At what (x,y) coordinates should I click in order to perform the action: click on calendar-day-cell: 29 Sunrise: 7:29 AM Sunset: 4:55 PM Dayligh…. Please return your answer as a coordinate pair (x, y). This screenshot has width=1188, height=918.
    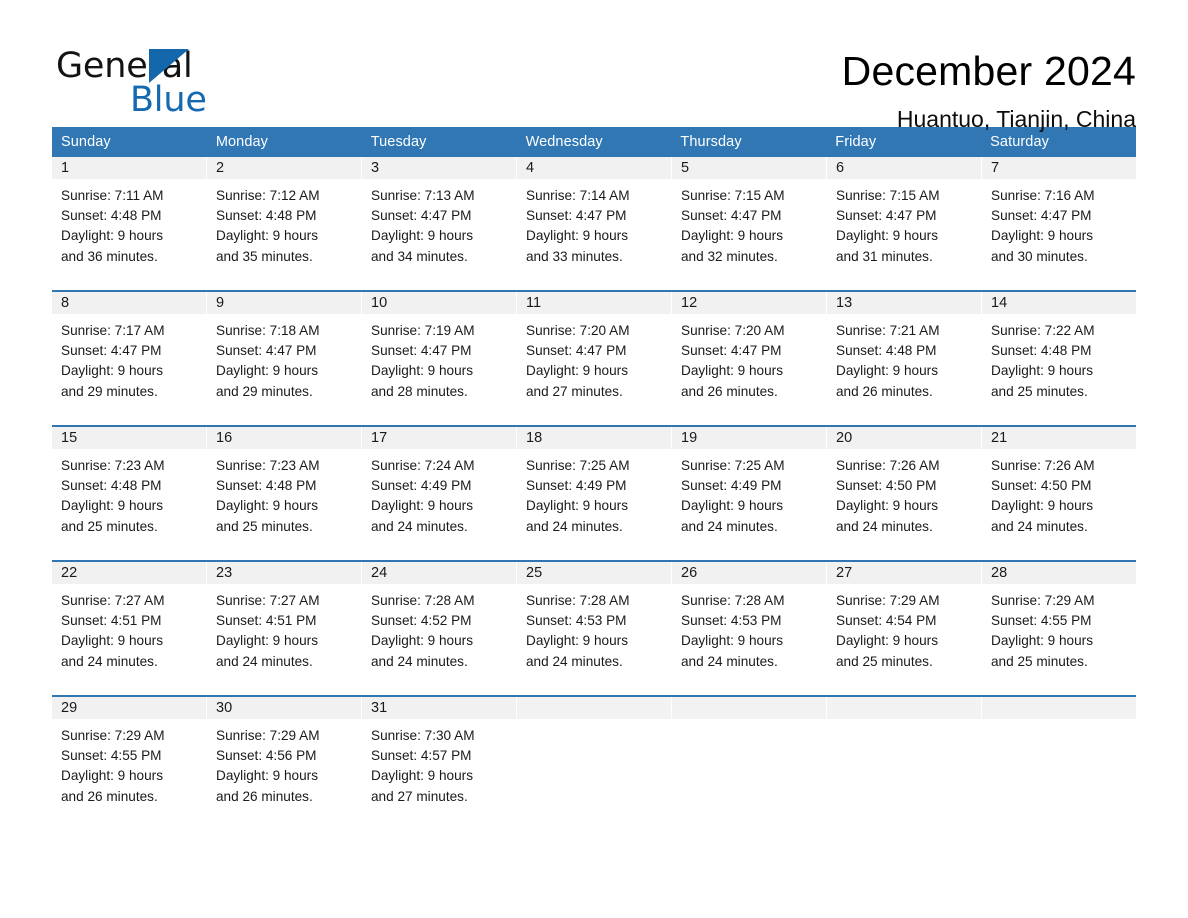
    Looking at the image, I should click on (129, 763).